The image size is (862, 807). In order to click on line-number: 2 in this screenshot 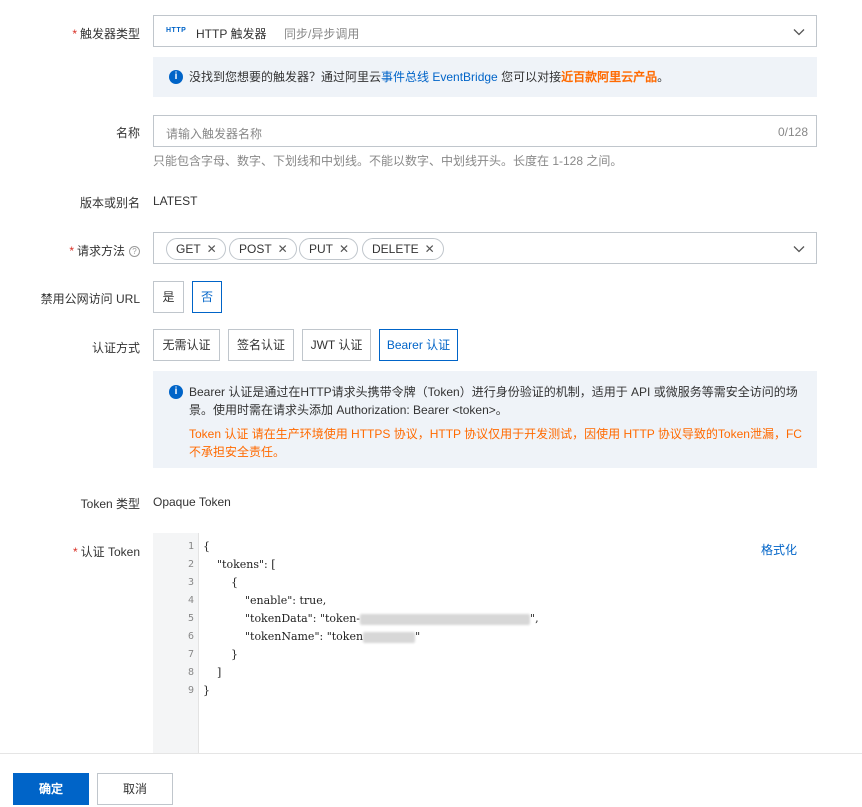, I will do `click(190, 564)`.